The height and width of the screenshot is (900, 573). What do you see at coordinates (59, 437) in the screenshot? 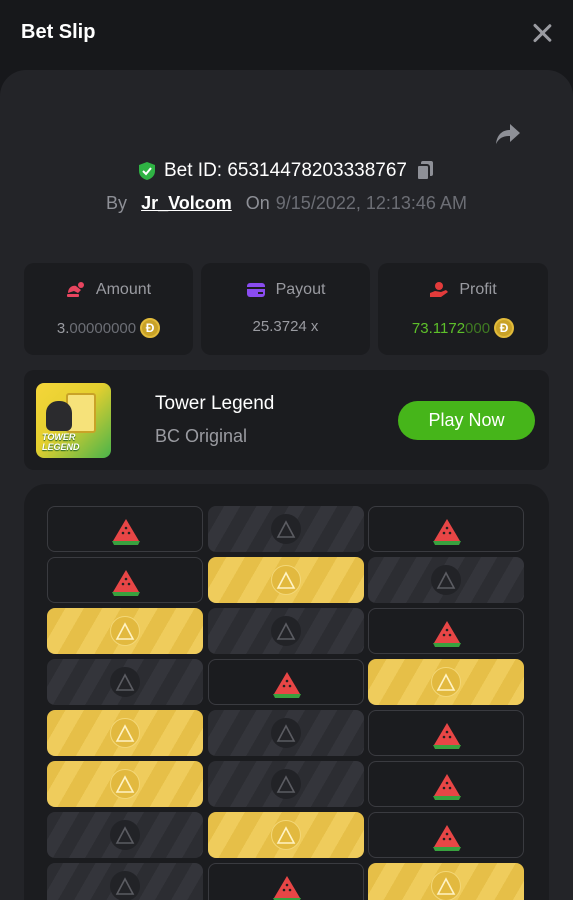
I see `logo-line-1: TOWER` at bounding box center [59, 437].